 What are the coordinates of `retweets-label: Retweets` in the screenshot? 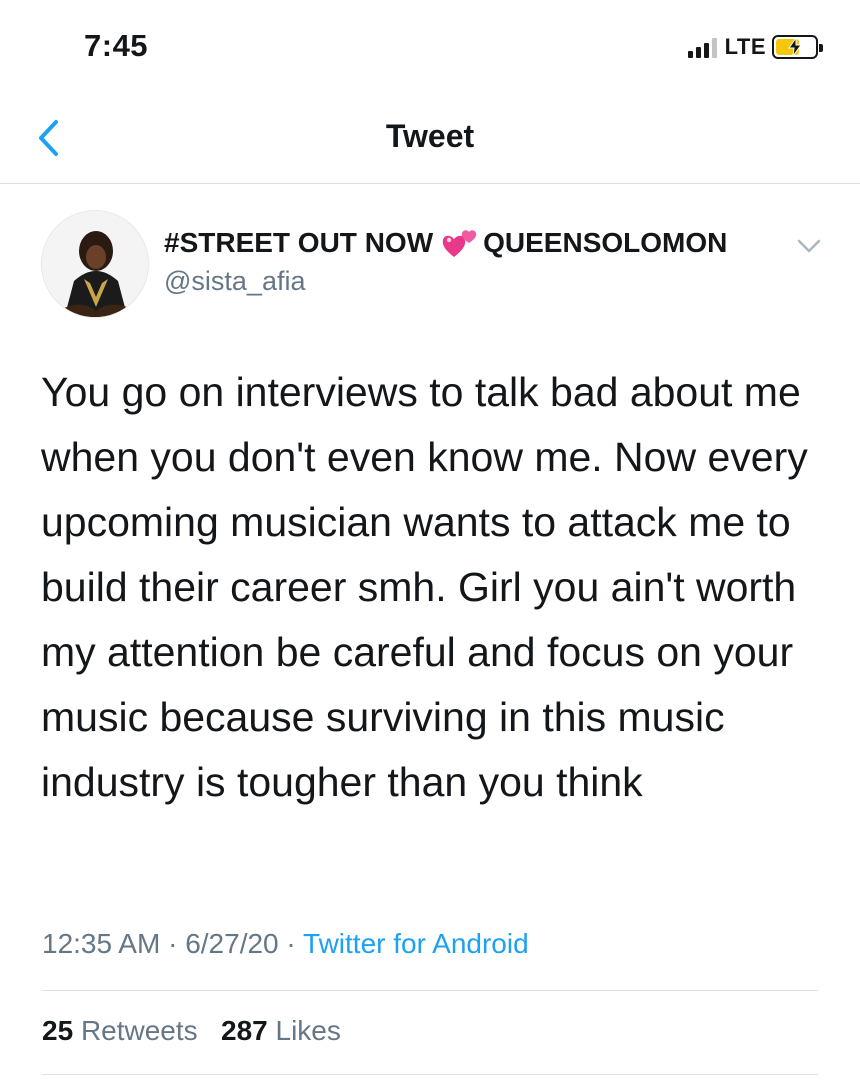 It's located at (139, 1030).